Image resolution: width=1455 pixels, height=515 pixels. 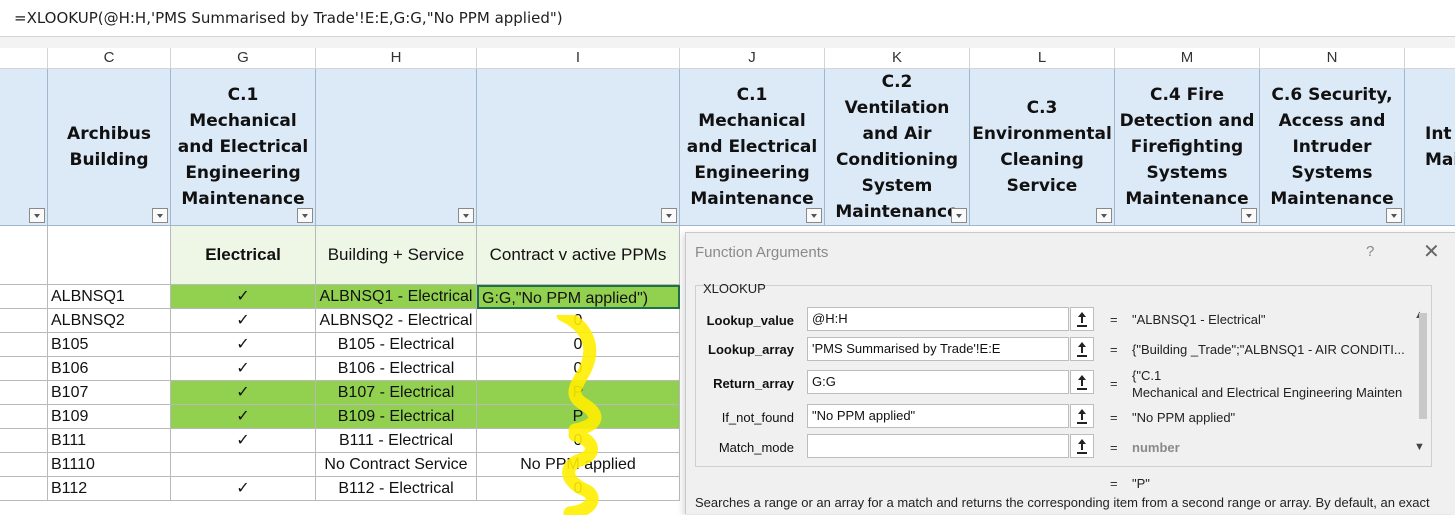 I want to click on data-cell-building-service: B105 - Electrical, so click(x=396, y=345).